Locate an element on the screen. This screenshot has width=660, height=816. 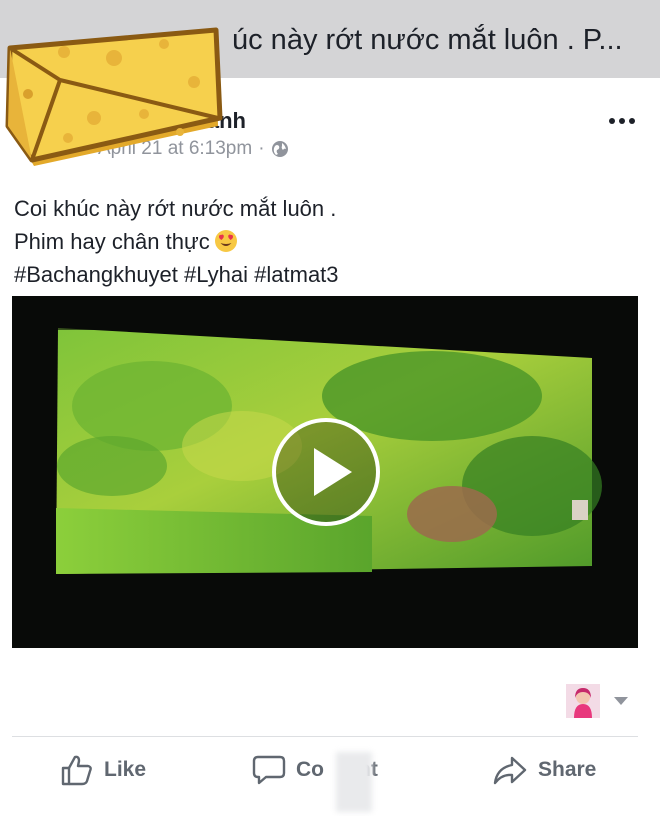
heart-eyes-emoji is located at coordinates (225, 241).